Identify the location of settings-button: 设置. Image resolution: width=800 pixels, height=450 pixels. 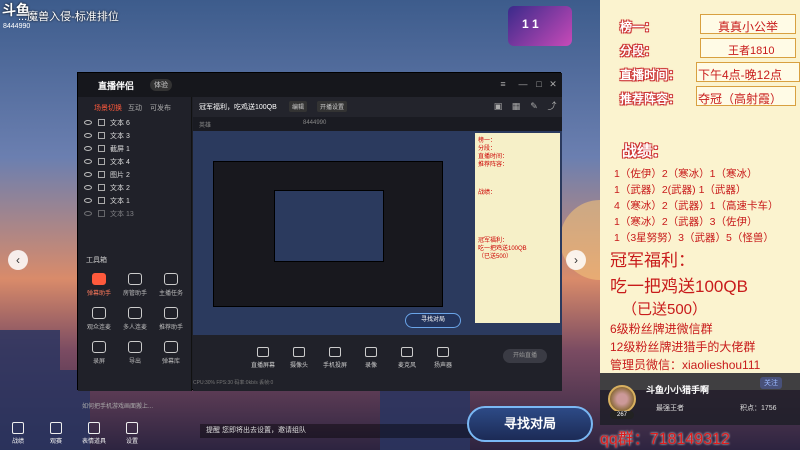
(132, 433).